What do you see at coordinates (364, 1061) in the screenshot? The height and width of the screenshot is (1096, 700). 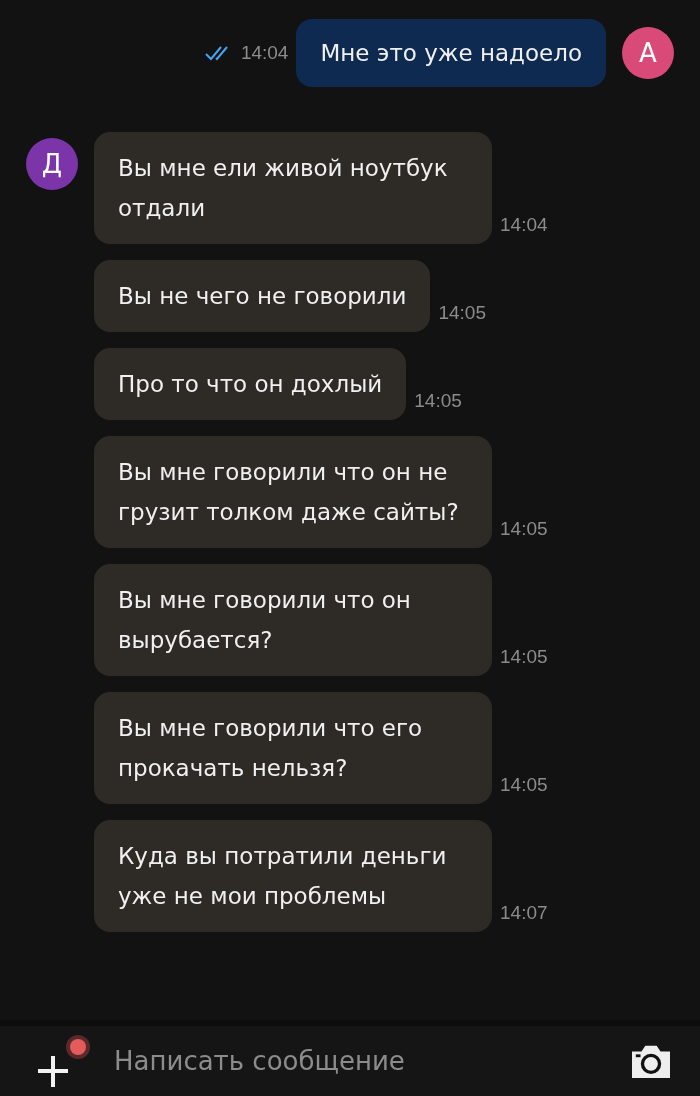 I see `message-input: Написать сообщение` at bounding box center [364, 1061].